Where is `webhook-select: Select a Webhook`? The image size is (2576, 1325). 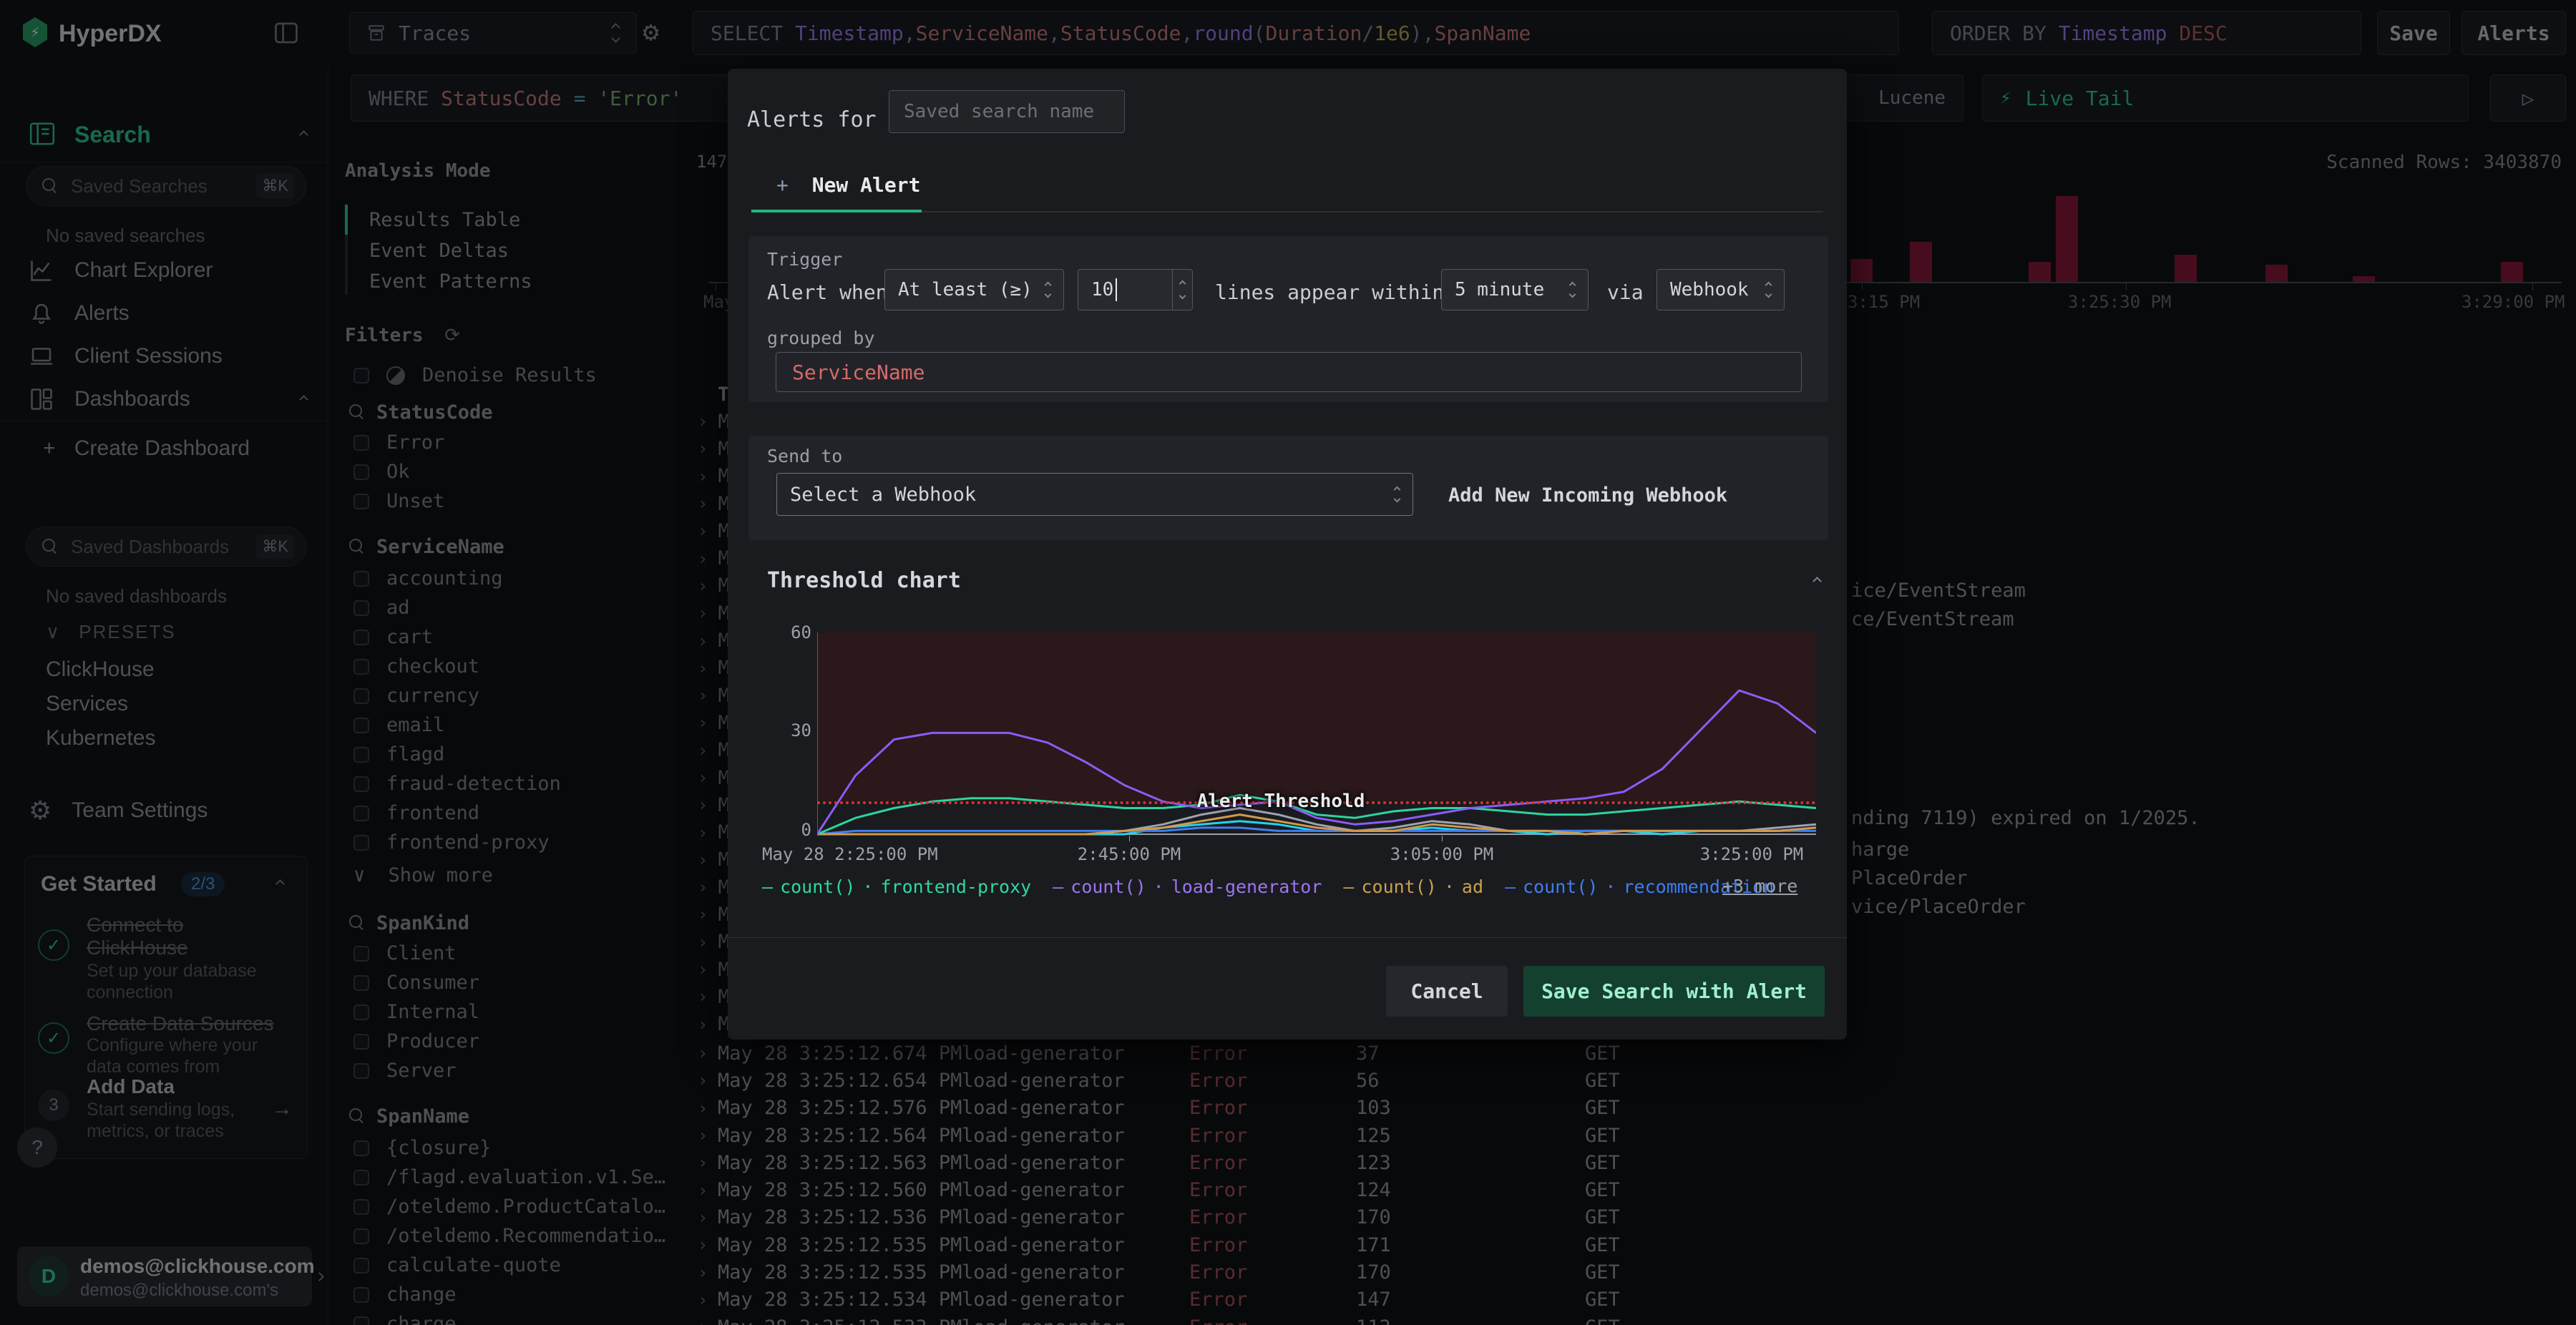
webhook-select: Select a Webhook is located at coordinates (1094, 495).